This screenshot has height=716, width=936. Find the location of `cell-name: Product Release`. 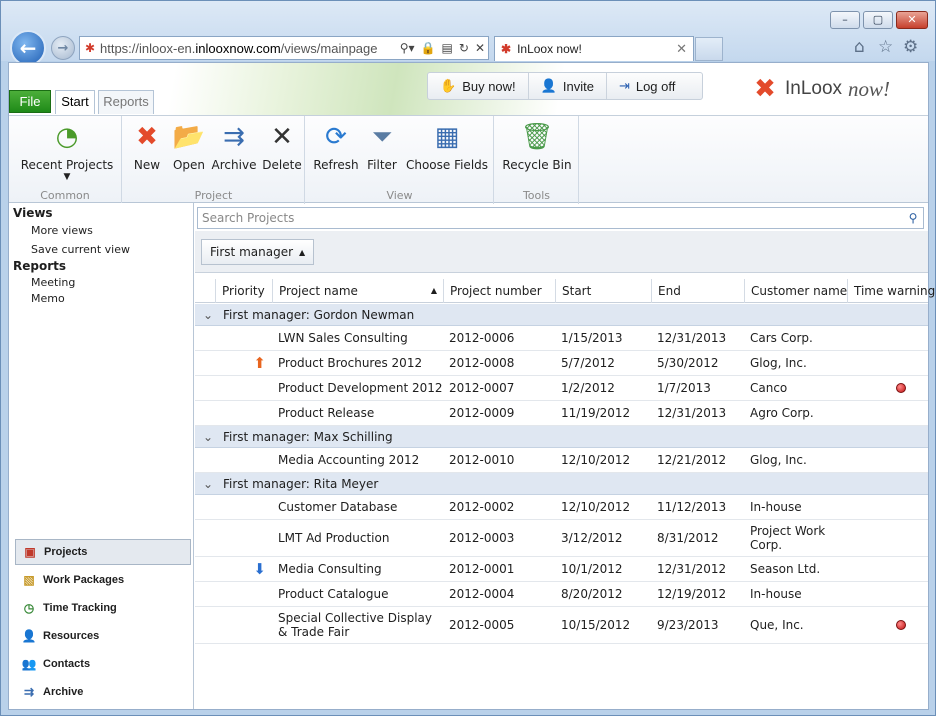

cell-name: Product Release is located at coordinates (326, 413).